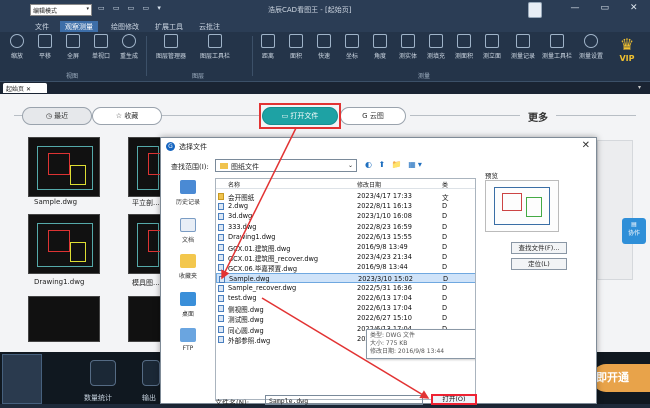 Image resolution: width=650 pixels, height=408 pixels. Describe the element at coordinates (557, 47) in the screenshot. I see `measure-toolbar-tool: 测量工具栏` at that location.